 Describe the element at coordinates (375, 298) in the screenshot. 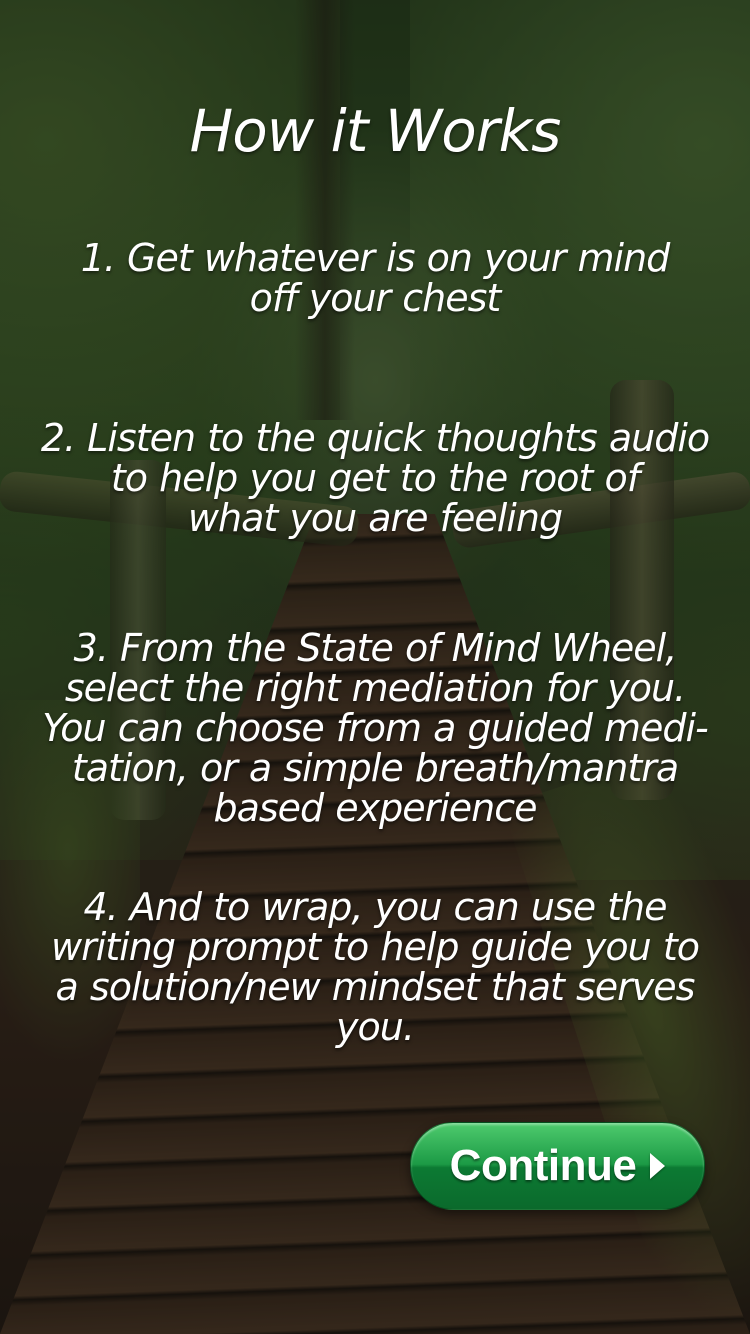

I see `step-1-line: off your chest` at that location.